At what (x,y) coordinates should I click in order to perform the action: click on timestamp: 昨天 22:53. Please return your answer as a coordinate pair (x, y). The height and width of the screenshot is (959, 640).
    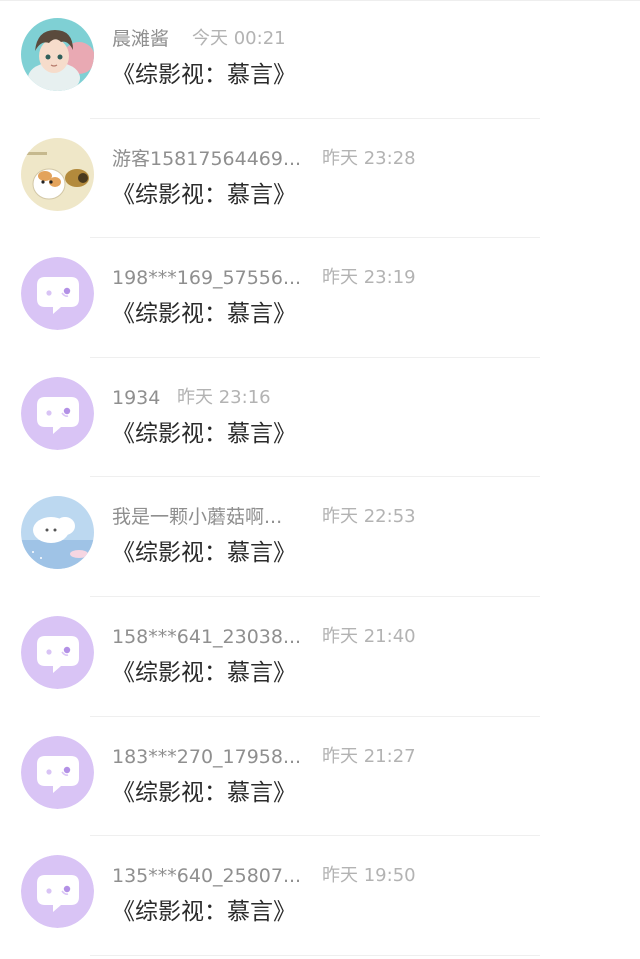
    Looking at the image, I should click on (369, 517).